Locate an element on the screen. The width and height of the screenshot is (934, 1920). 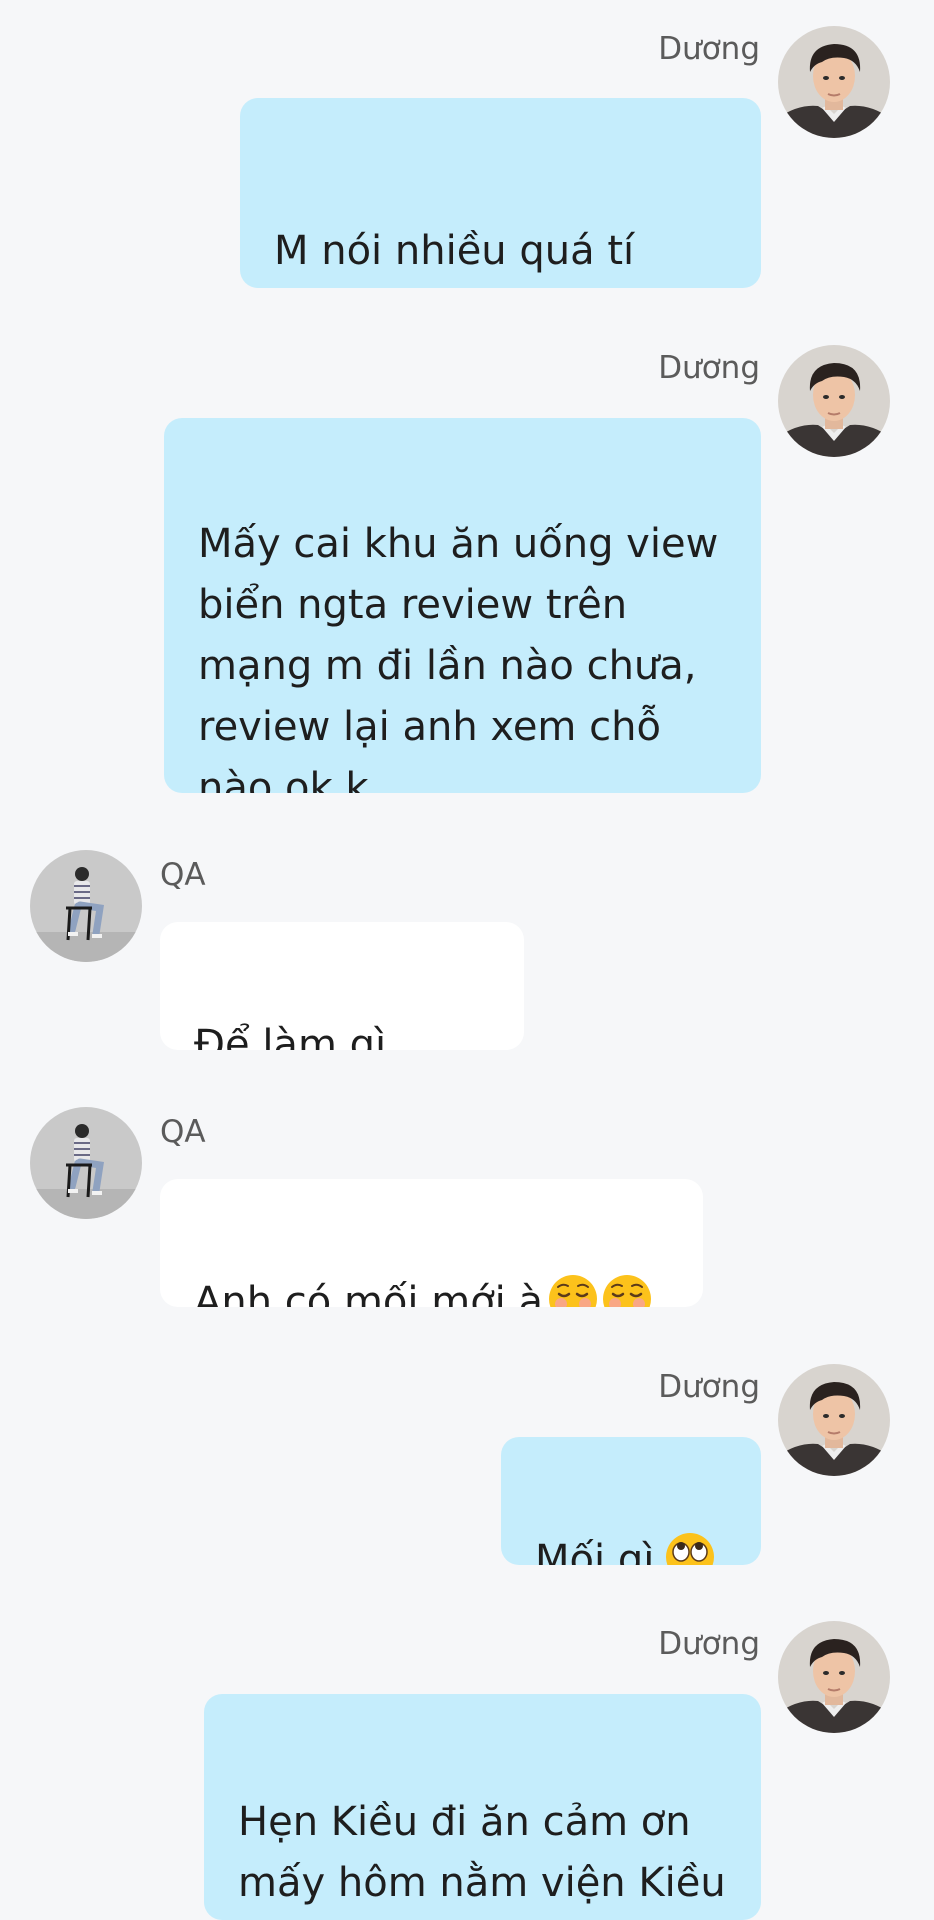
message-text: Mối gì is located at coordinates (595, 1551).